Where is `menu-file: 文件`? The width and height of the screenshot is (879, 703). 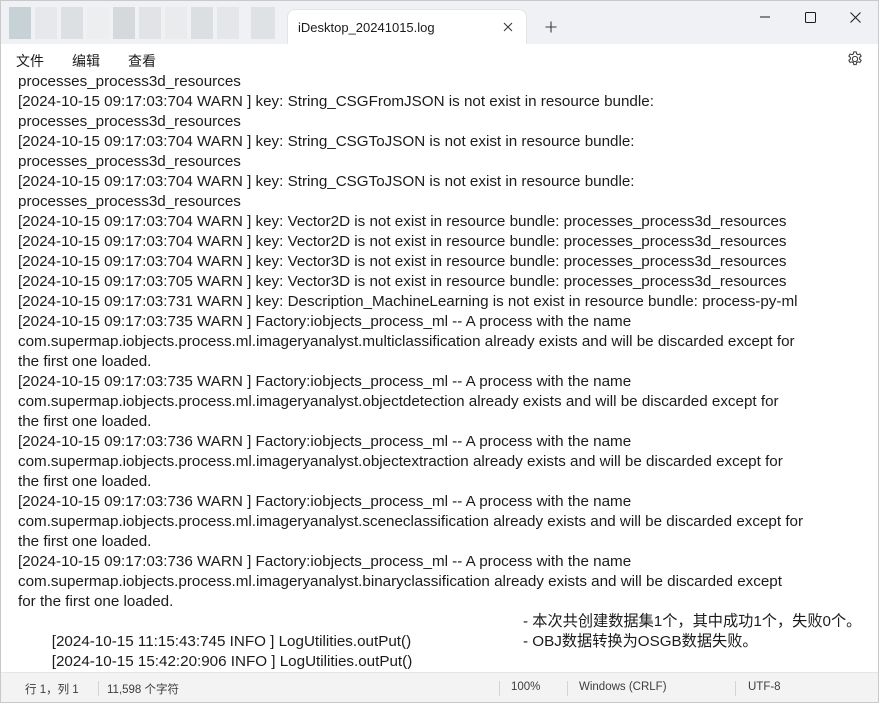 menu-file: 文件 is located at coordinates (30, 61).